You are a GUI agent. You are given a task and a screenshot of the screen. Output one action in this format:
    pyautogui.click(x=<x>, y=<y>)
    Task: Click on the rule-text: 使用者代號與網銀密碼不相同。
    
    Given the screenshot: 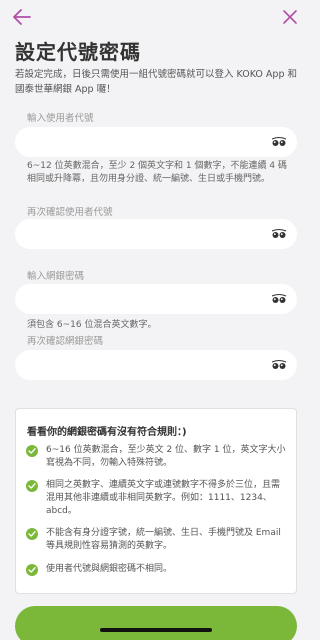 What is the action you would take?
    pyautogui.click(x=109, y=569)
    